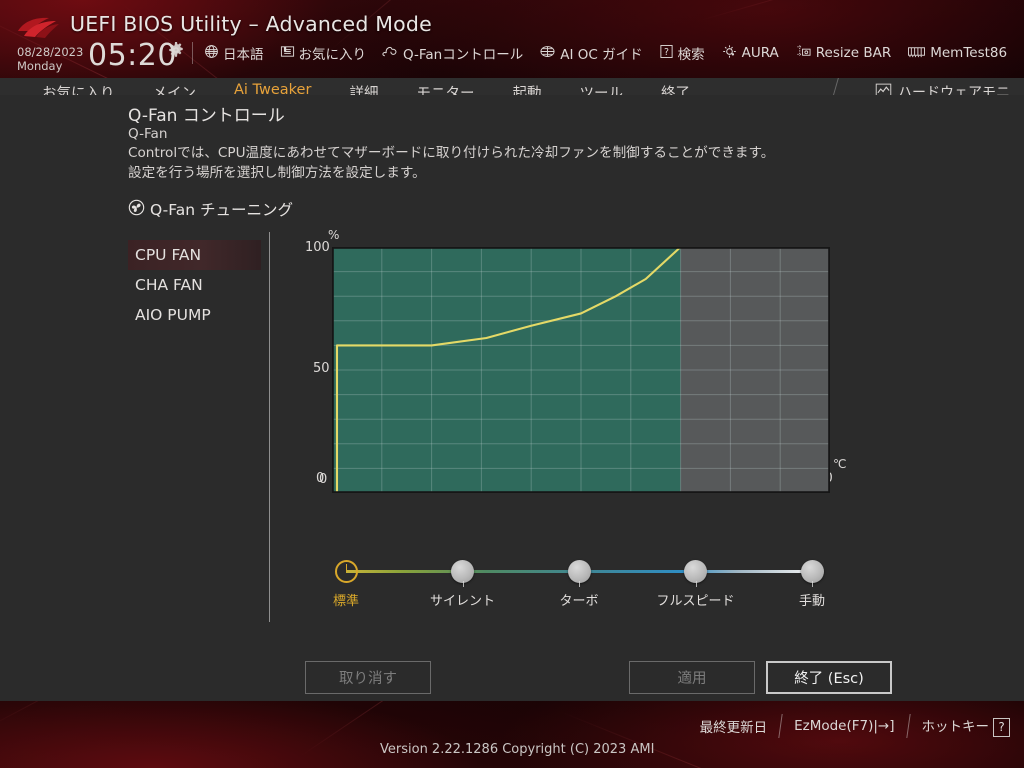  I want to click on bookmark-icon, so click(287, 53).